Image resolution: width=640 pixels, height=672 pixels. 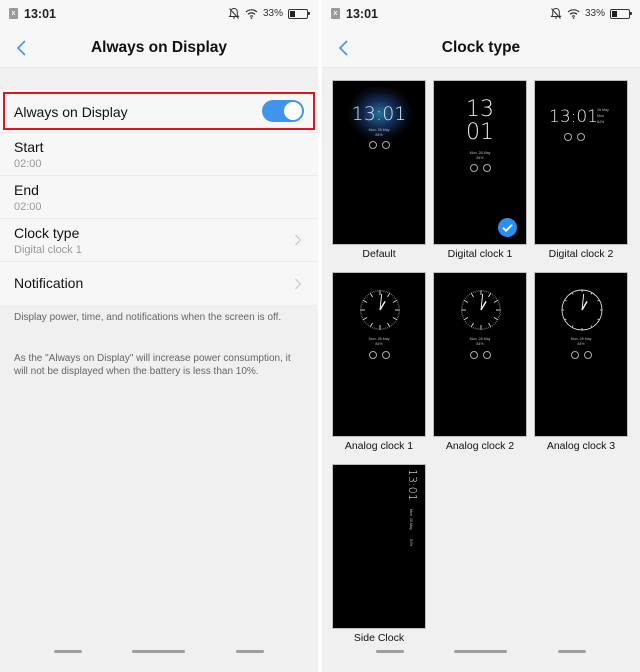 I want to click on clock-option-label: Analog clock 3, so click(x=581, y=446).